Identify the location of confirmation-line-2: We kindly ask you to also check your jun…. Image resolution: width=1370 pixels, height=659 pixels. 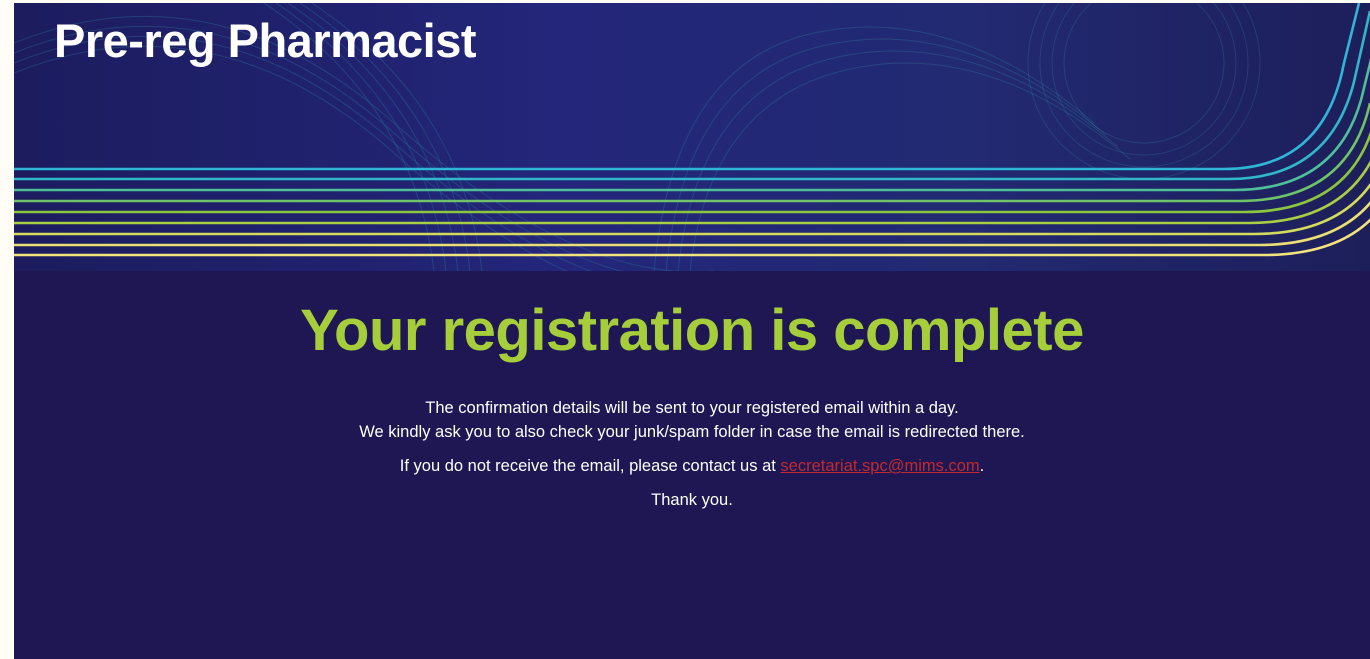
(692, 432).